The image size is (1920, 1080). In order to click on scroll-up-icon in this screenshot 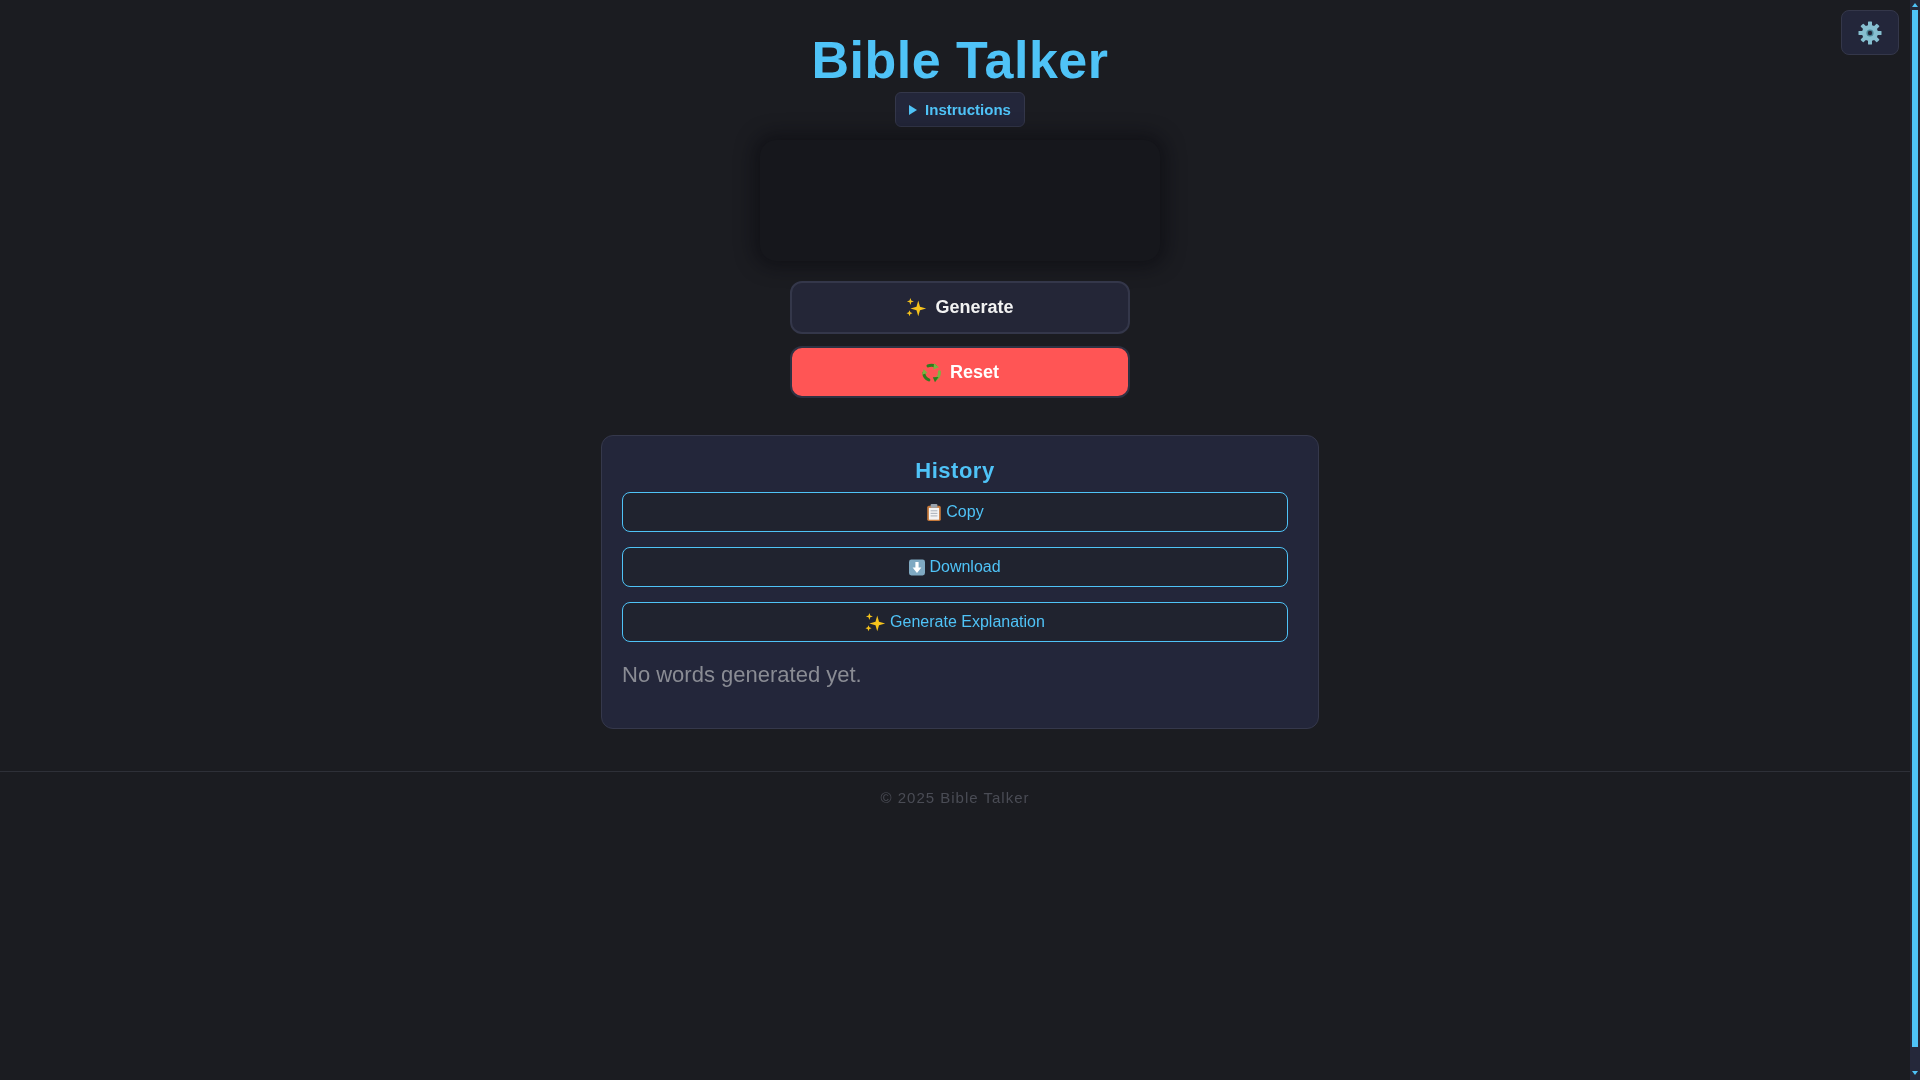, I will do `click(1915, 5)`.